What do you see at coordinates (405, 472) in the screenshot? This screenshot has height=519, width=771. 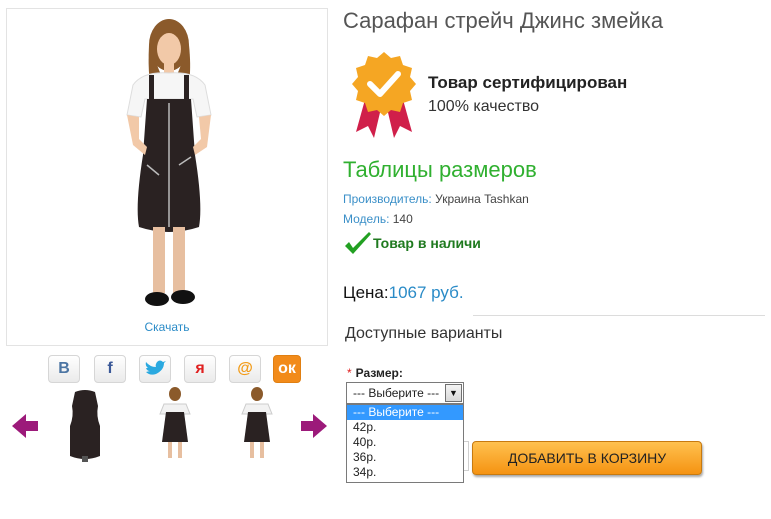 I see `size-option: 34р.` at bounding box center [405, 472].